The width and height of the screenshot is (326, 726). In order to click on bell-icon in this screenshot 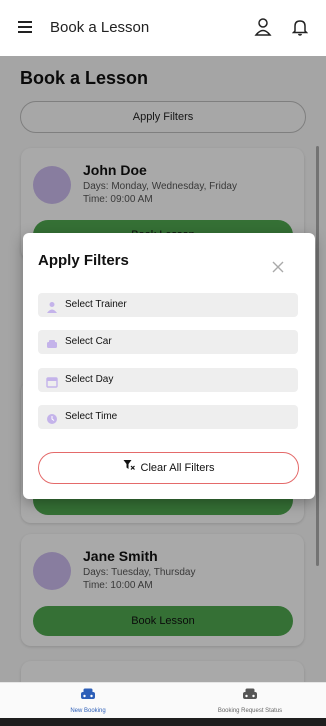, I will do `click(300, 29)`.